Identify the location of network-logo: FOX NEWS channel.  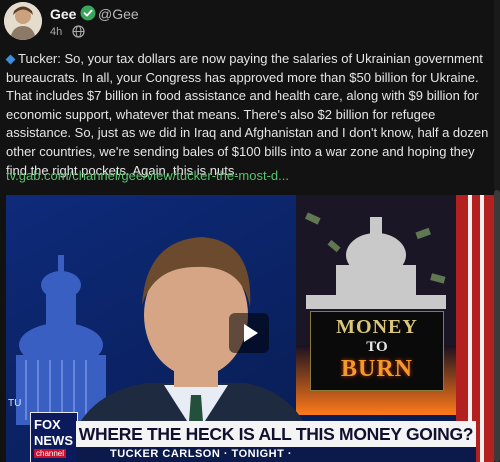
(54, 437).